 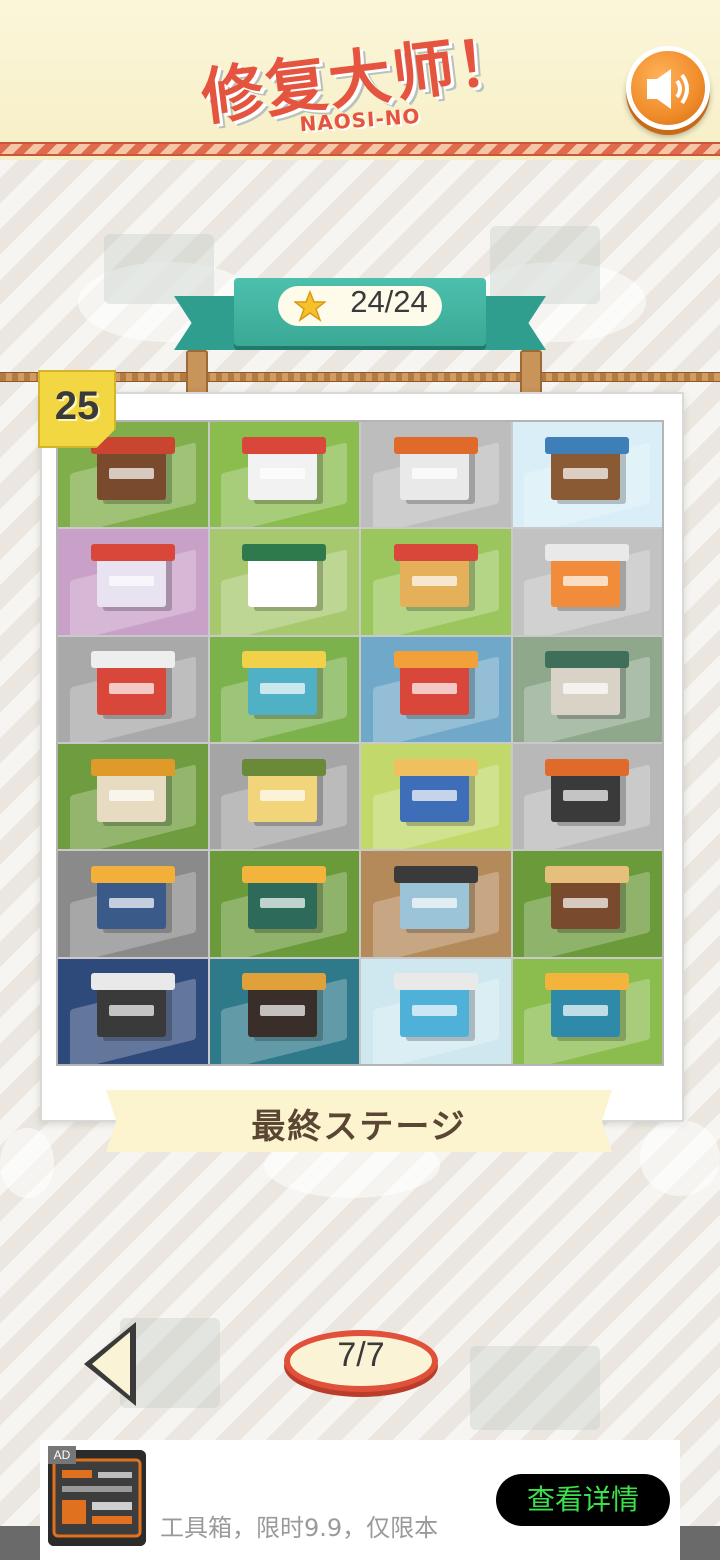 What do you see at coordinates (310, 306) in the screenshot?
I see `star-icon` at bounding box center [310, 306].